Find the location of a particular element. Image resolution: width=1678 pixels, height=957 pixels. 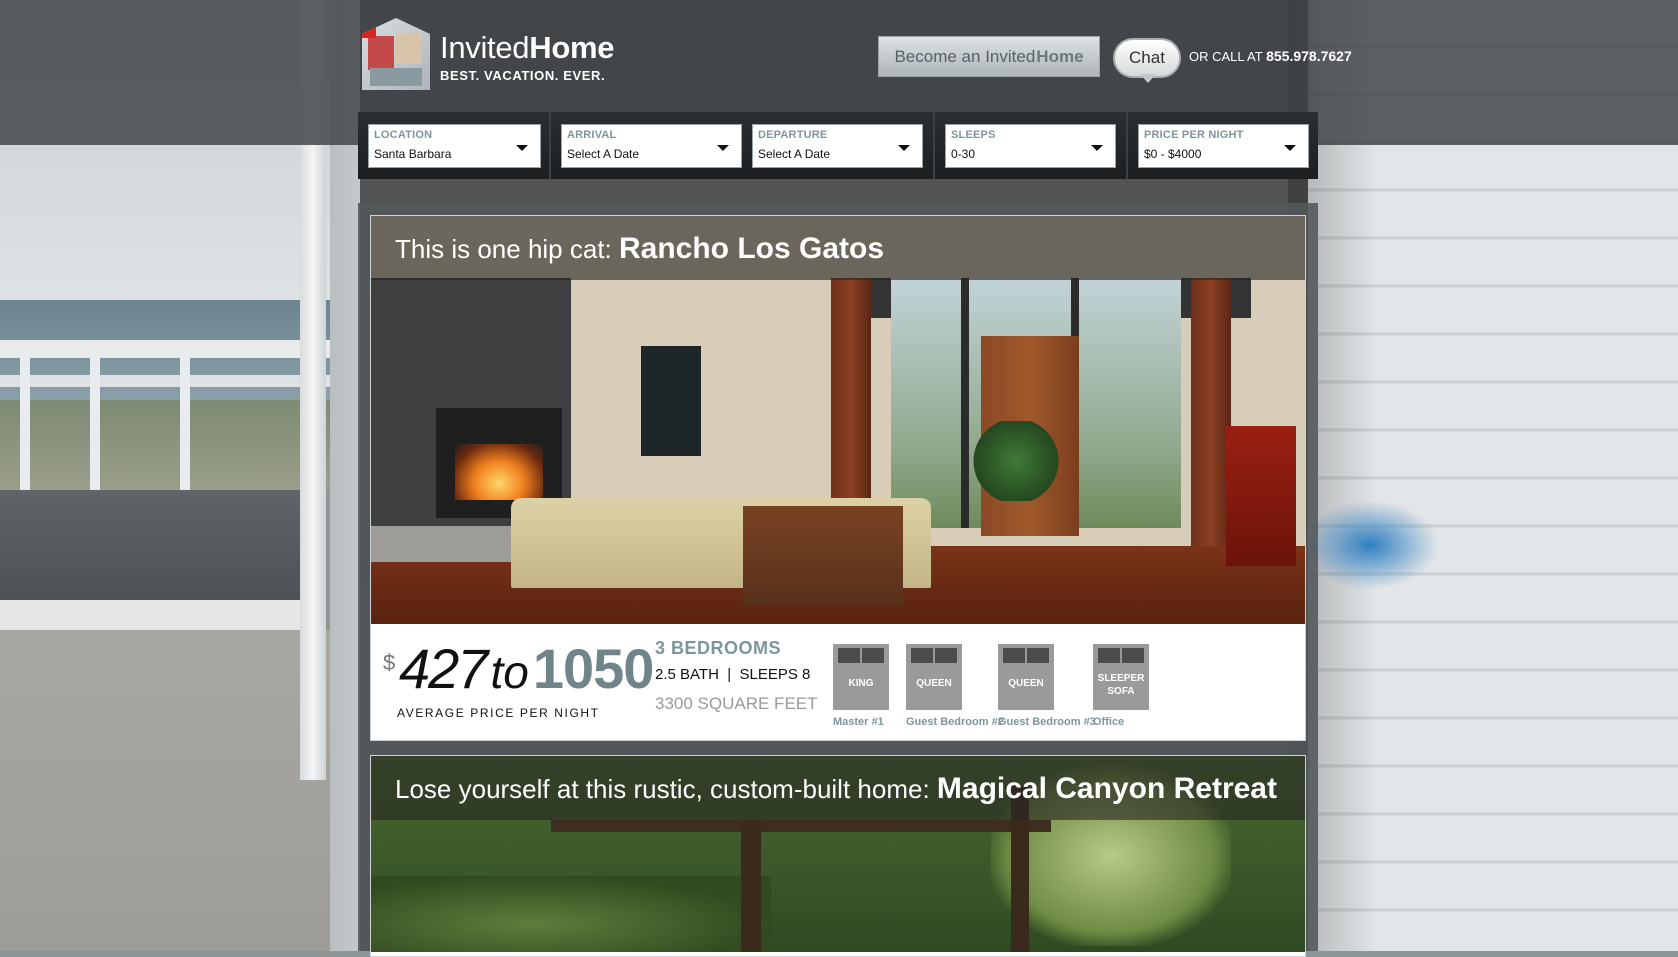

search-group-price: PRICE PER NIGHT $0 - $4000 is located at coordinates (1223, 145).